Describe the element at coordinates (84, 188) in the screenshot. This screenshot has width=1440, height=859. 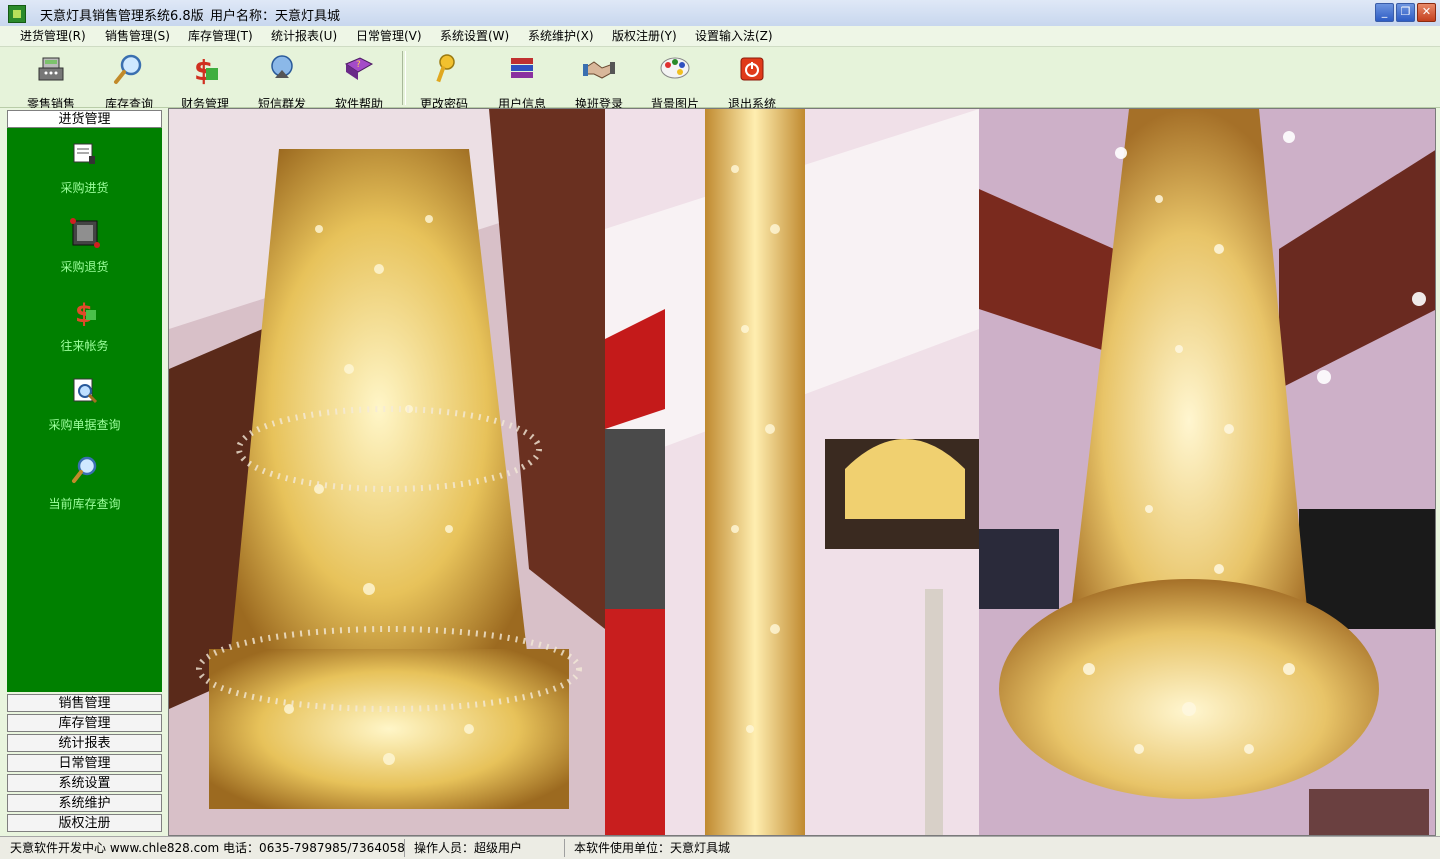
I see `sidebar-item-label: 采购进货` at that location.